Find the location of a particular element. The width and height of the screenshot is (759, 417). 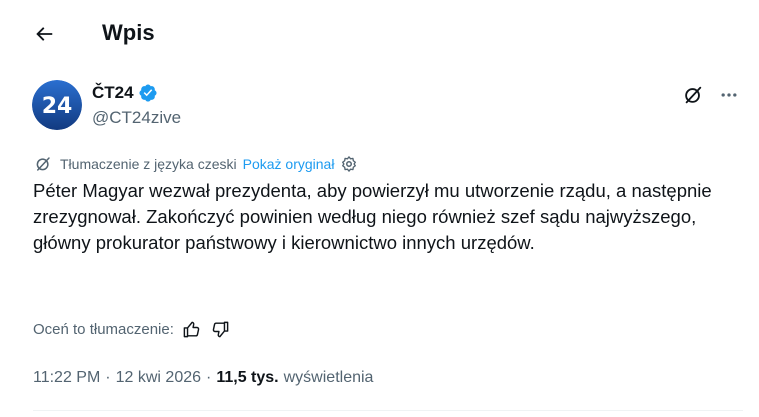

views-label: wyświetlenia is located at coordinates (328, 377).